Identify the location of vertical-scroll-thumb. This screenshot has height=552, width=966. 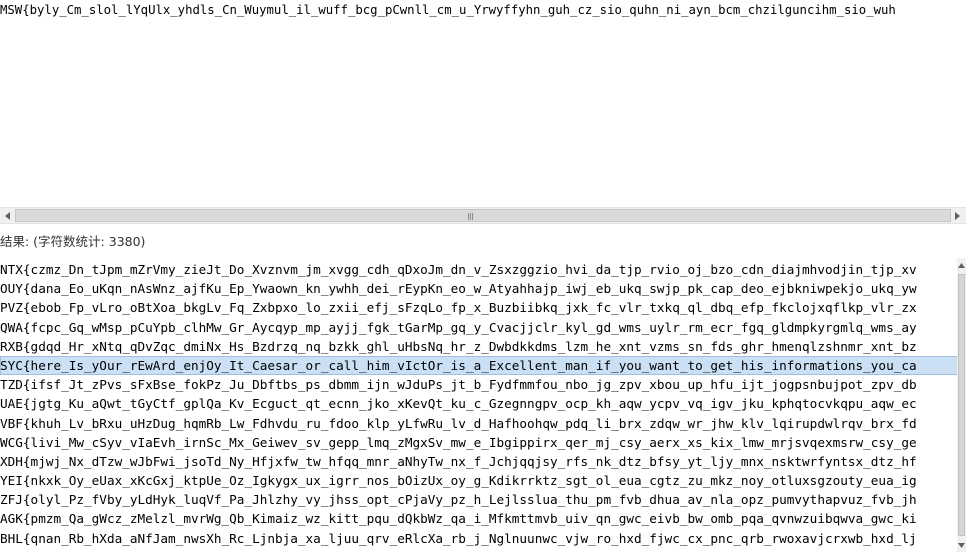
(961, 405).